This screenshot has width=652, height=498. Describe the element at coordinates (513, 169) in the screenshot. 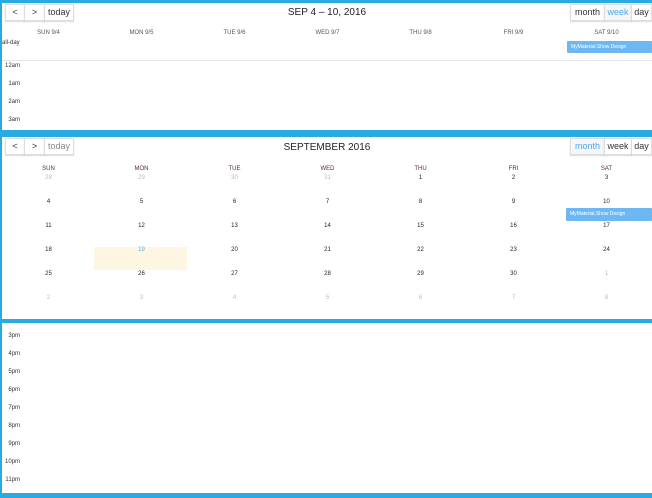

I see `weekday-header: FRI` at that location.